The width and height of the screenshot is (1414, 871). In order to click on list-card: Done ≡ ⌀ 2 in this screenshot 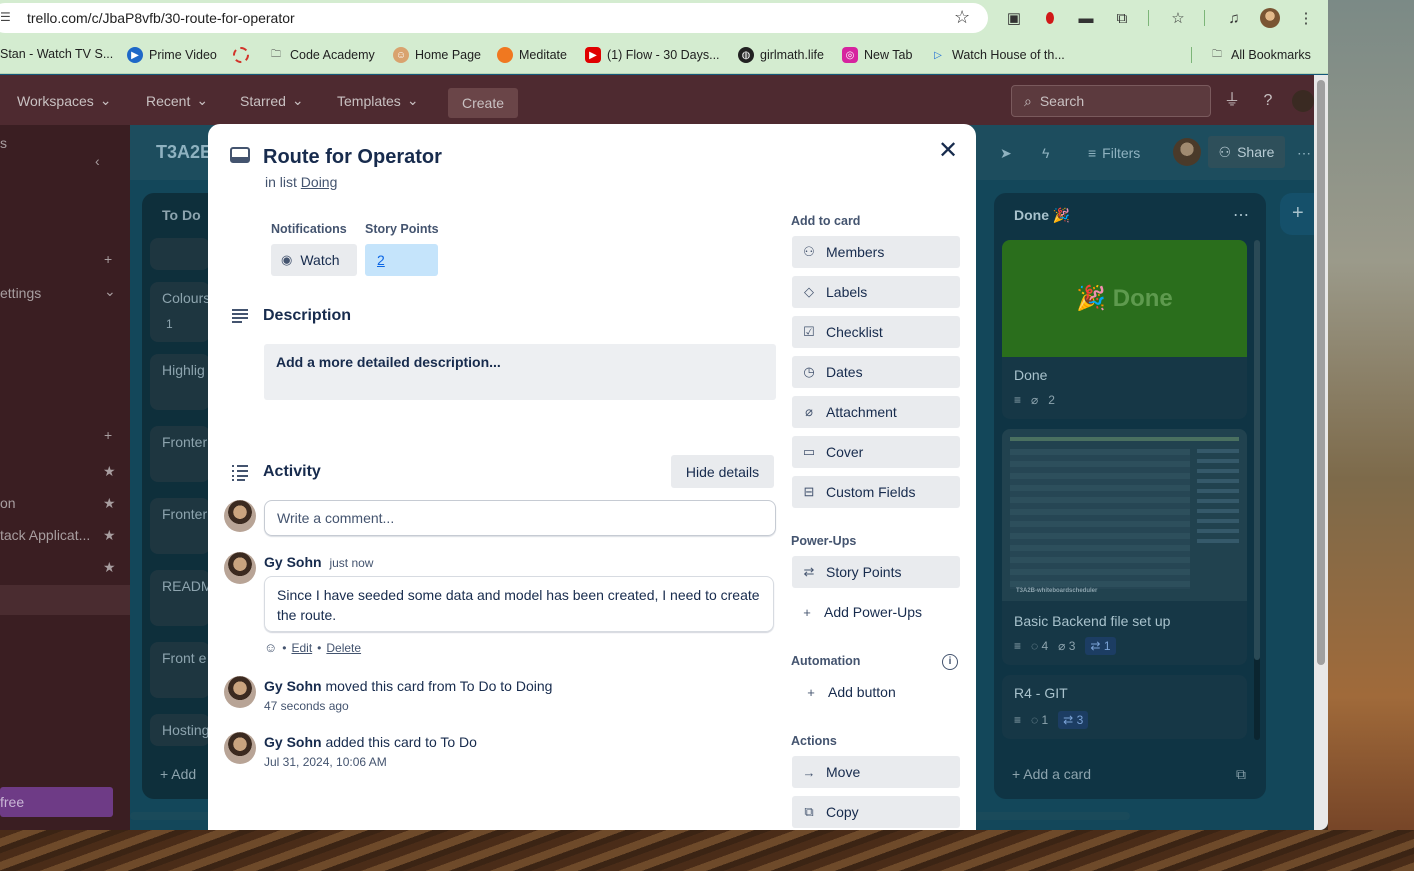, I will do `click(1124, 388)`.